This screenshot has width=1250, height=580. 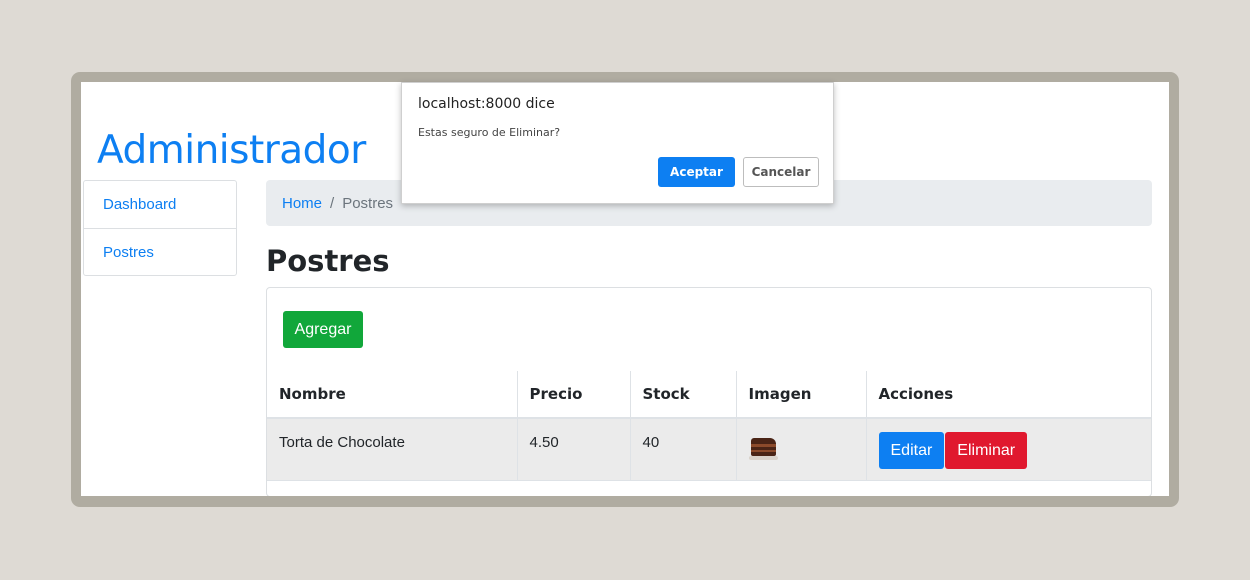 What do you see at coordinates (160, 251) in the screenshot?
I see `sidebar-item-postres: Postres` at bounding box center [160, 251].